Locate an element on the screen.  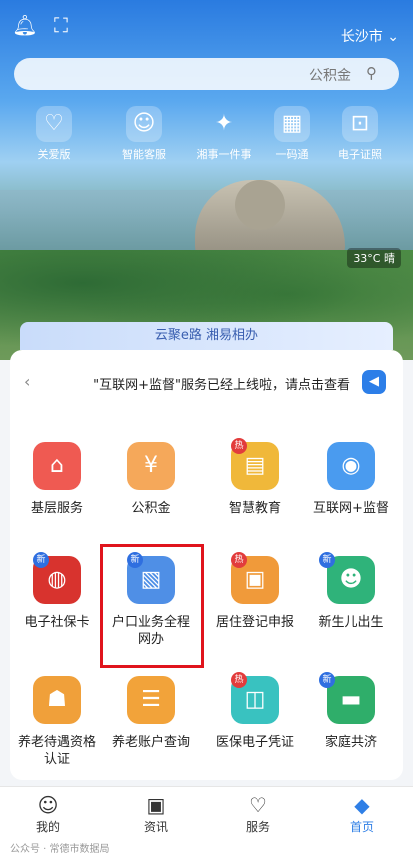
service-item-2: ¥ 公积金 is located at coordinates (151, 479).